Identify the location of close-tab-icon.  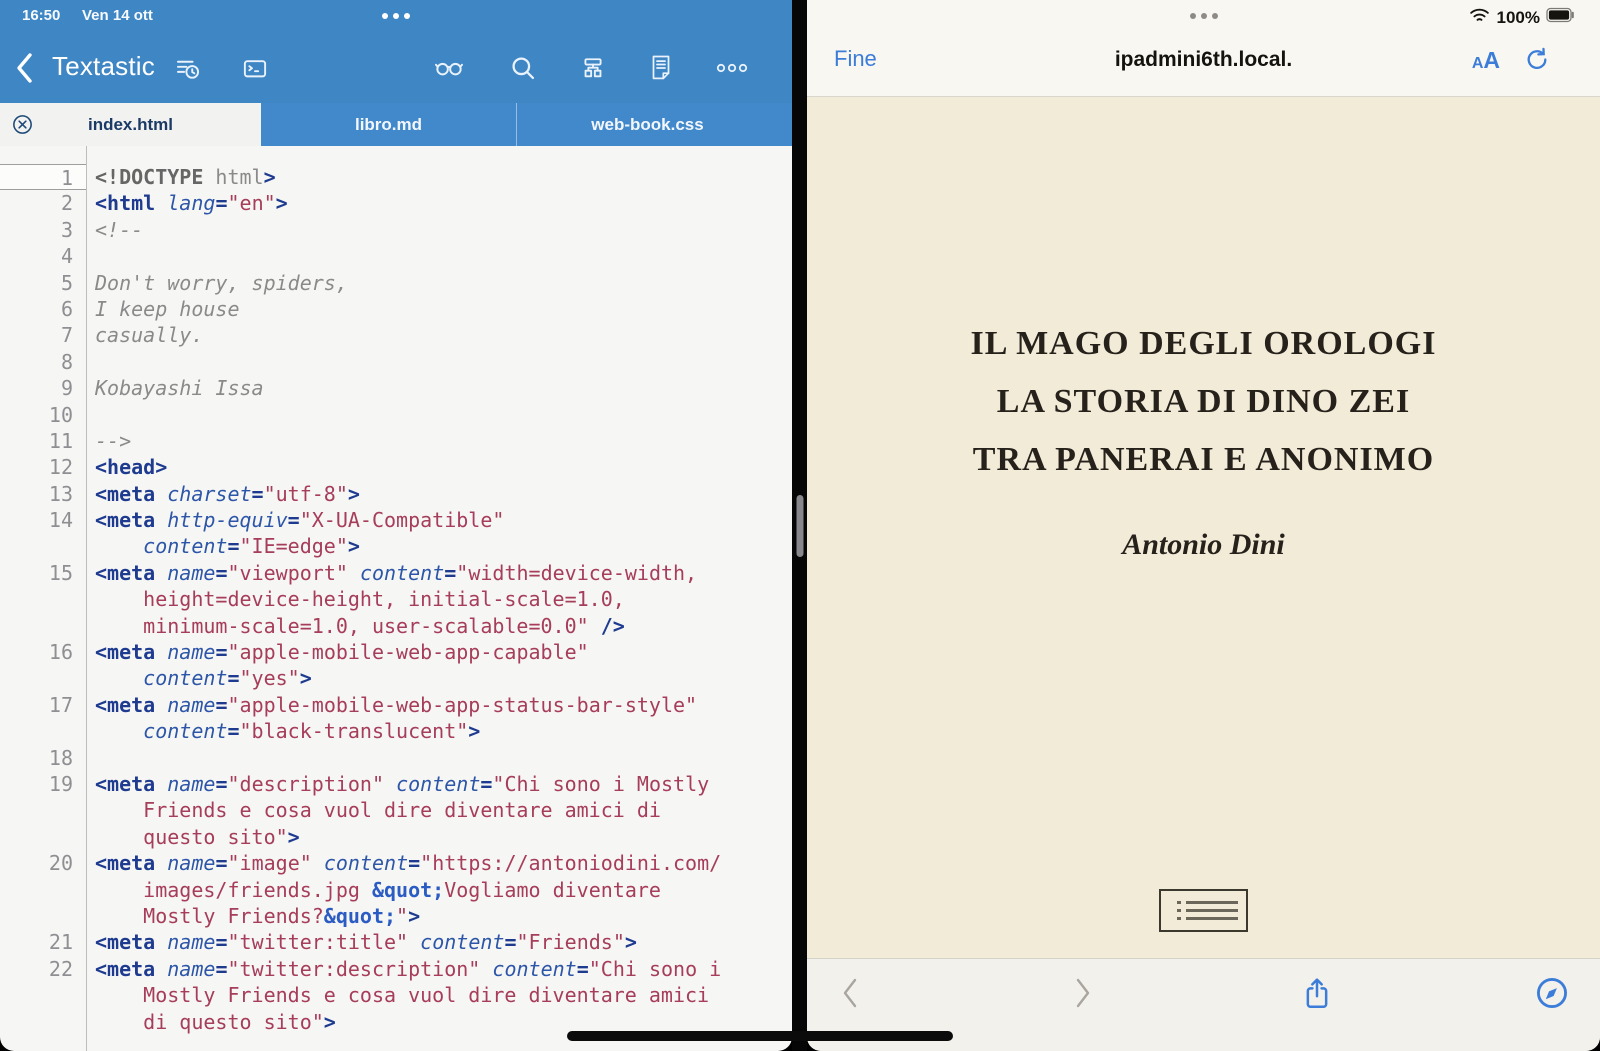
(22, 124).